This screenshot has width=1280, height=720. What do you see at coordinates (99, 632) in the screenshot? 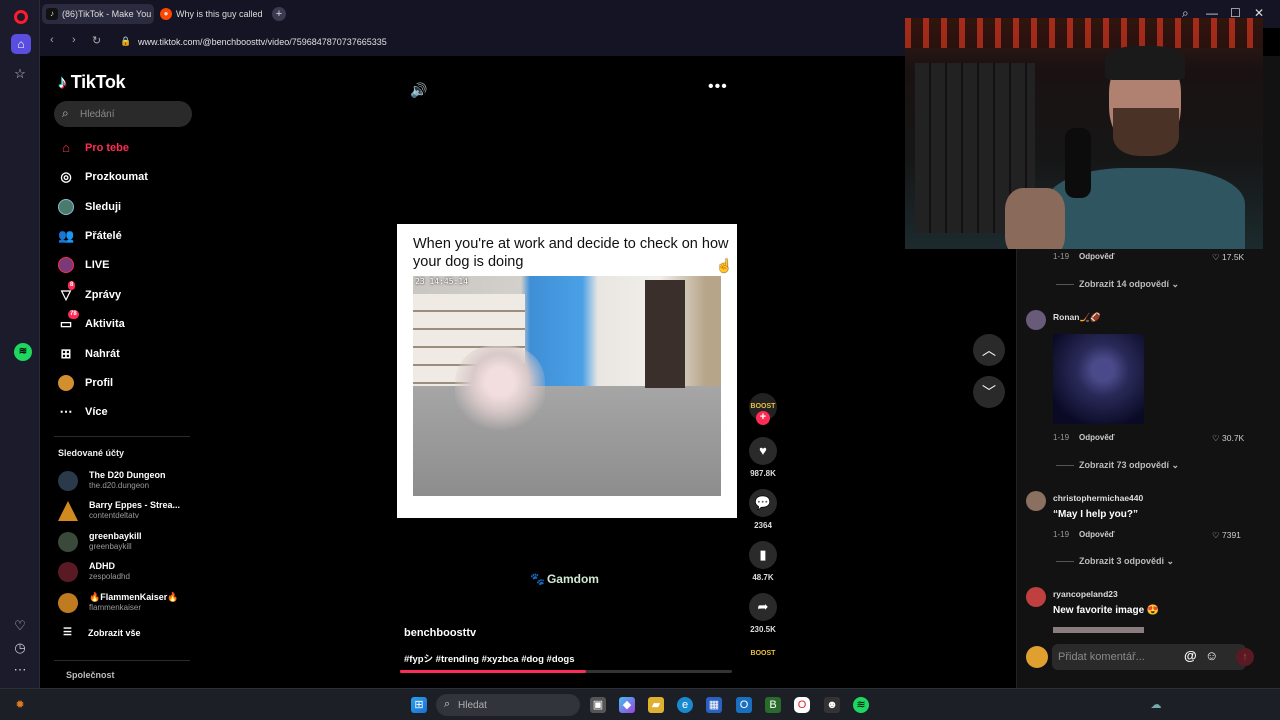
I see `show-all-button: ☰ Zobrazit vše` at bounding box center [99, 632].